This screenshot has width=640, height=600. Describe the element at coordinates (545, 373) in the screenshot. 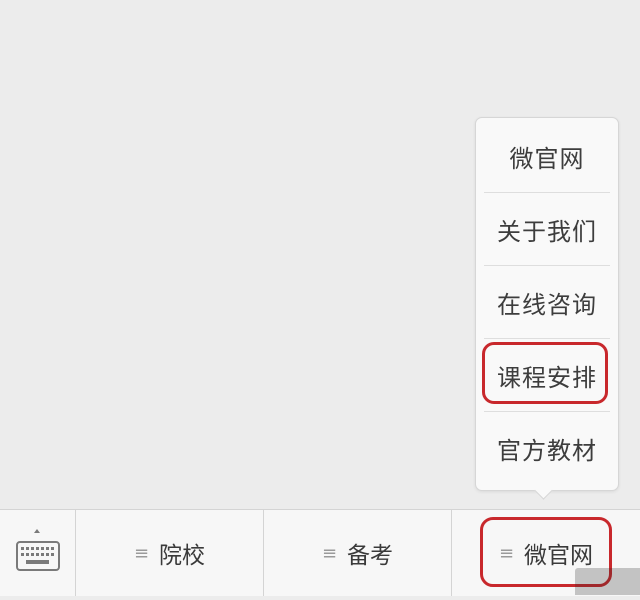

I see `annotation-highlight-course-schedule` at that location.